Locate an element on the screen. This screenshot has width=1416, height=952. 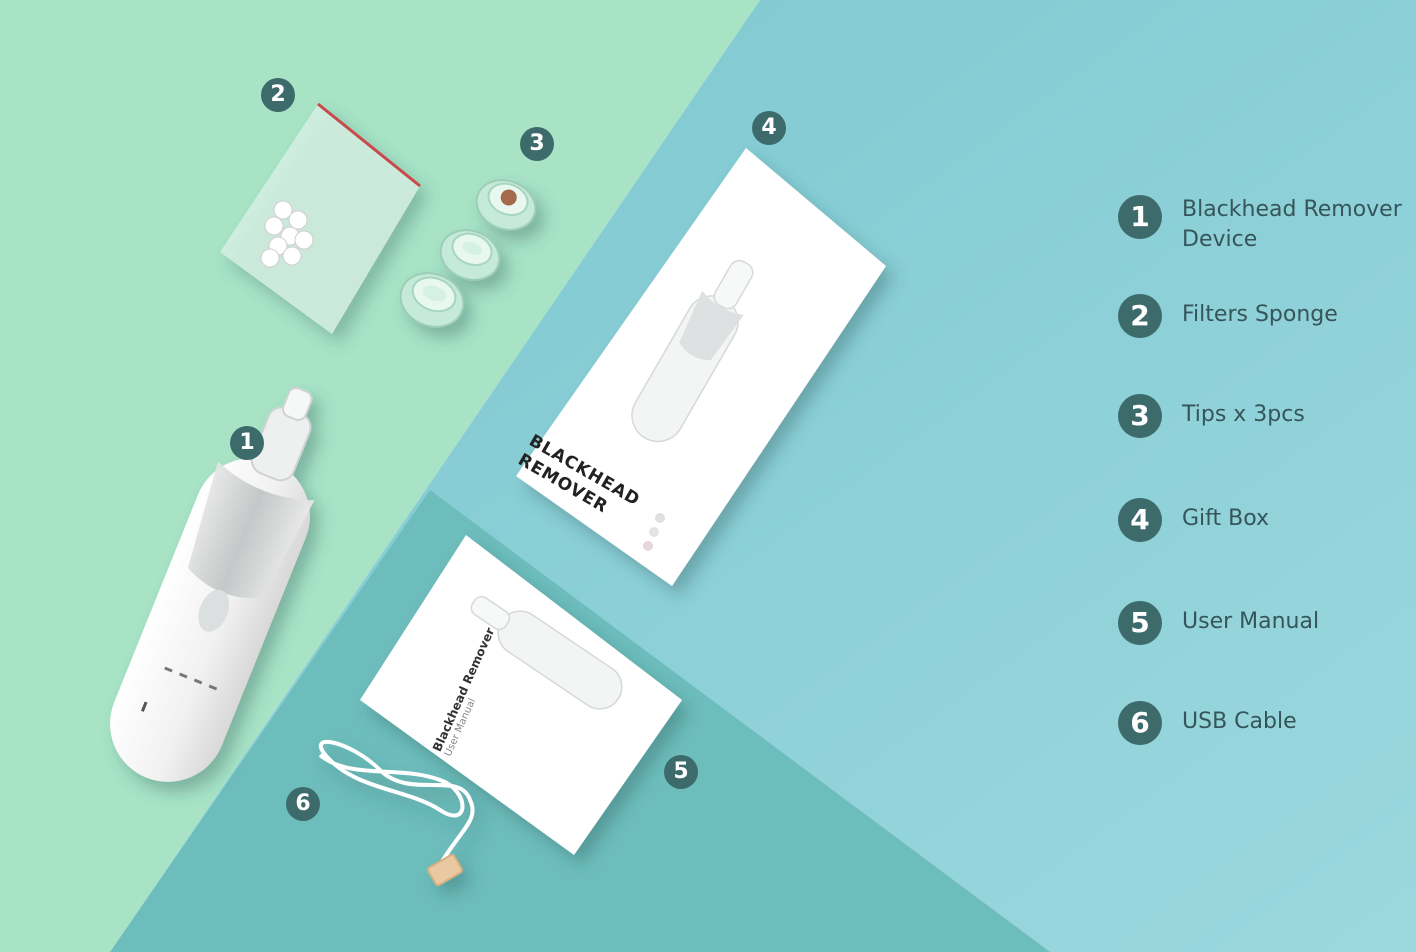
legend-number: 3 is located at coordinates (1140, 416).